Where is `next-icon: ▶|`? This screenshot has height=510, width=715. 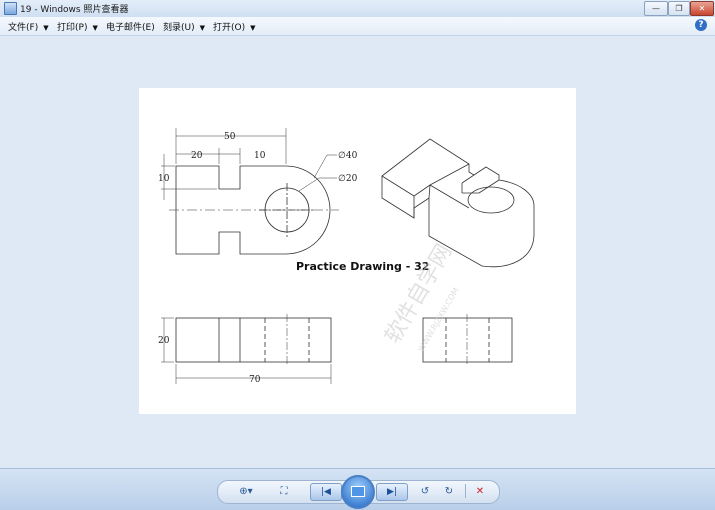 next-icon: ▶| is located at coordinates (392, 492).